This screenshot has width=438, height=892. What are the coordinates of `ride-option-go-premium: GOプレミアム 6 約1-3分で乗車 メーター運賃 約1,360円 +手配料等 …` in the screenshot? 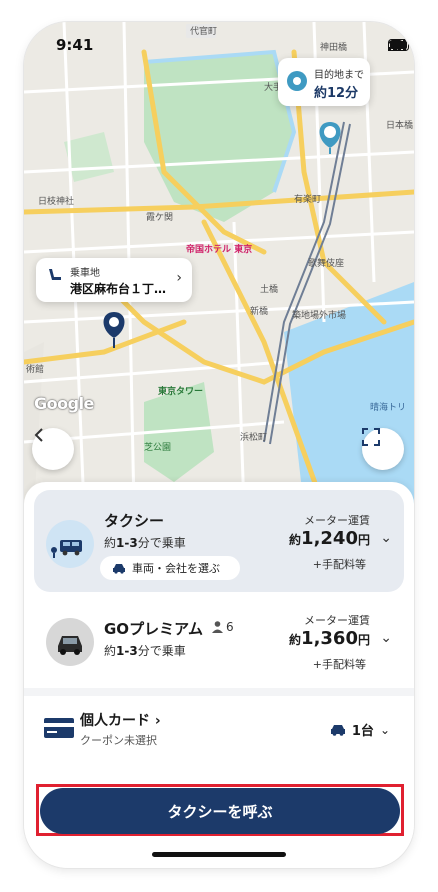 It's located at (219, 643).